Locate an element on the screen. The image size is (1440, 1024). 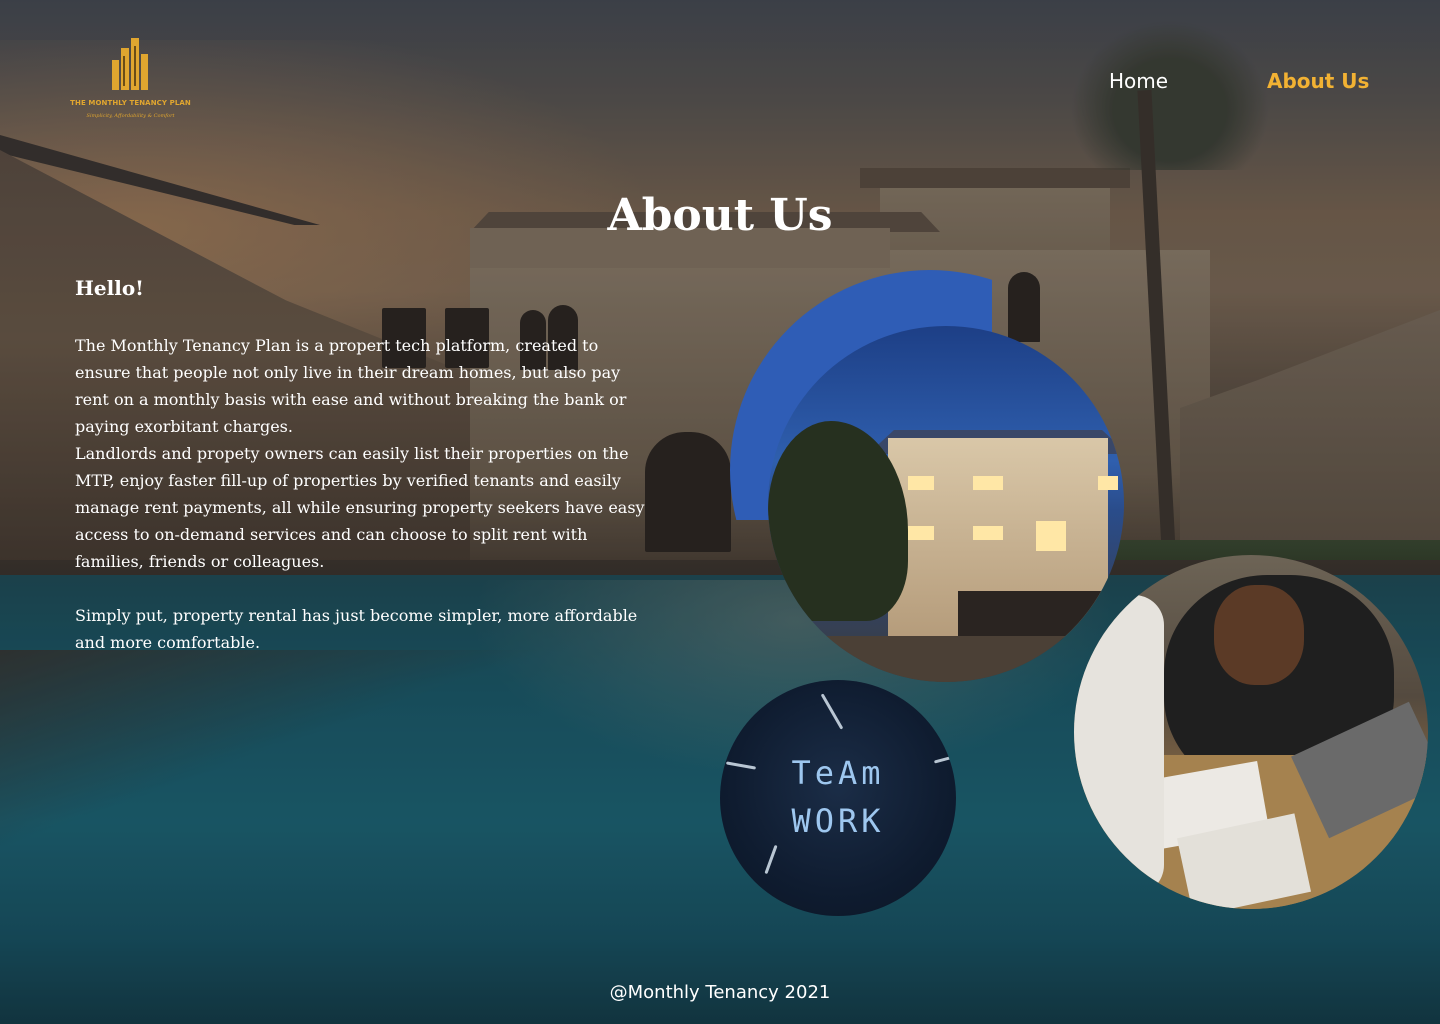
house-photo is located at coordinates (946, 504).